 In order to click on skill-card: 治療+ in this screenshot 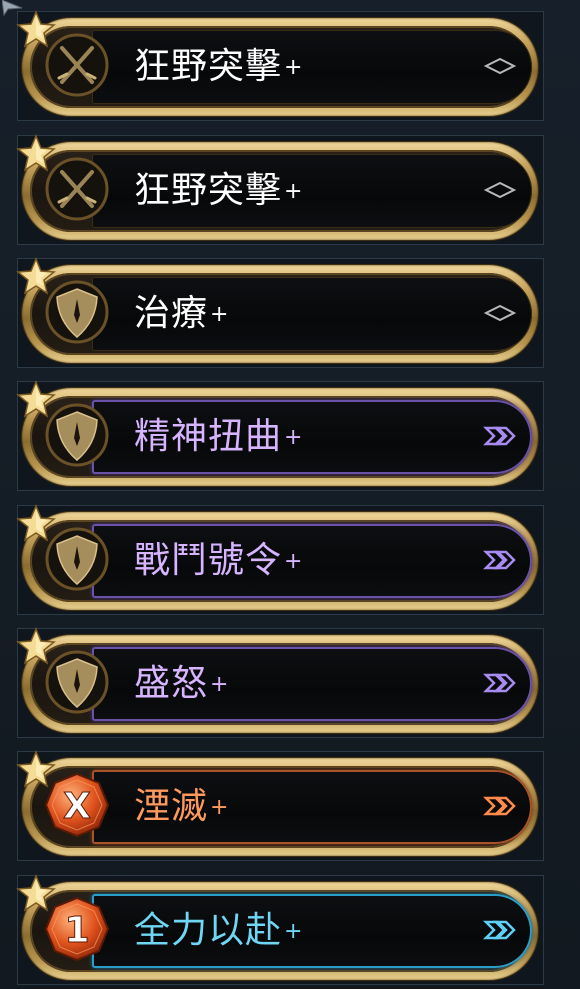, I will do `click(280, 312)`.